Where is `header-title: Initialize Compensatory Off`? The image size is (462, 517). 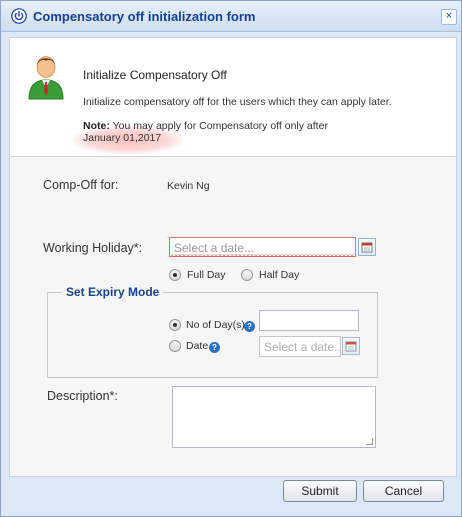
header-title: Initialize Compensatory Off is located at coordinates (155, 75).